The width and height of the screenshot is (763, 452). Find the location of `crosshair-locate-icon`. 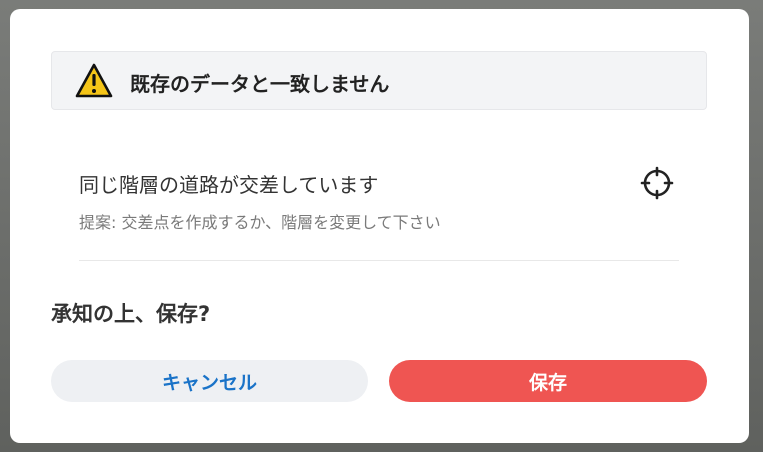

crosshair-locate-icon is located at coordinates (657, 183).